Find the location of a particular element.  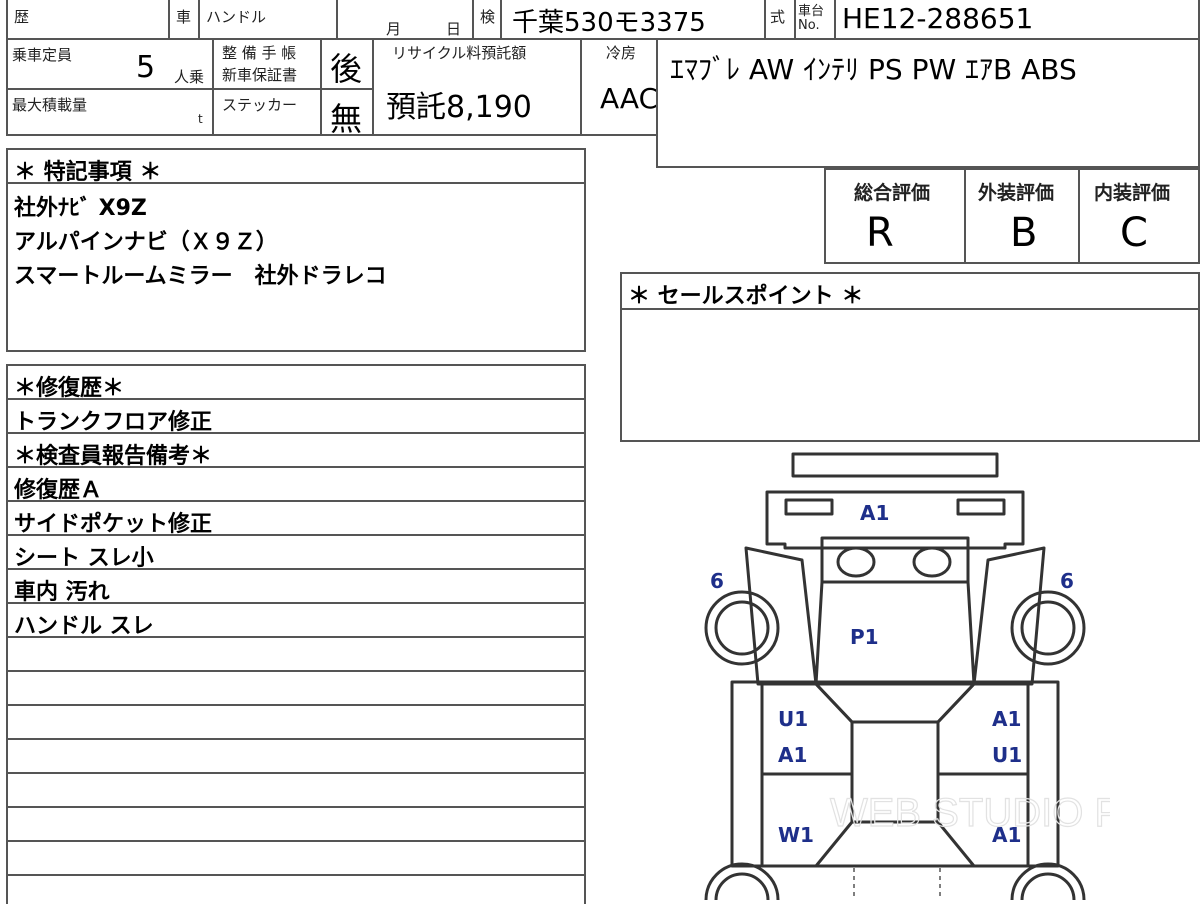

sales-point-title: ＊ セールスポイント ＊ is located at coordinates (746, 296).